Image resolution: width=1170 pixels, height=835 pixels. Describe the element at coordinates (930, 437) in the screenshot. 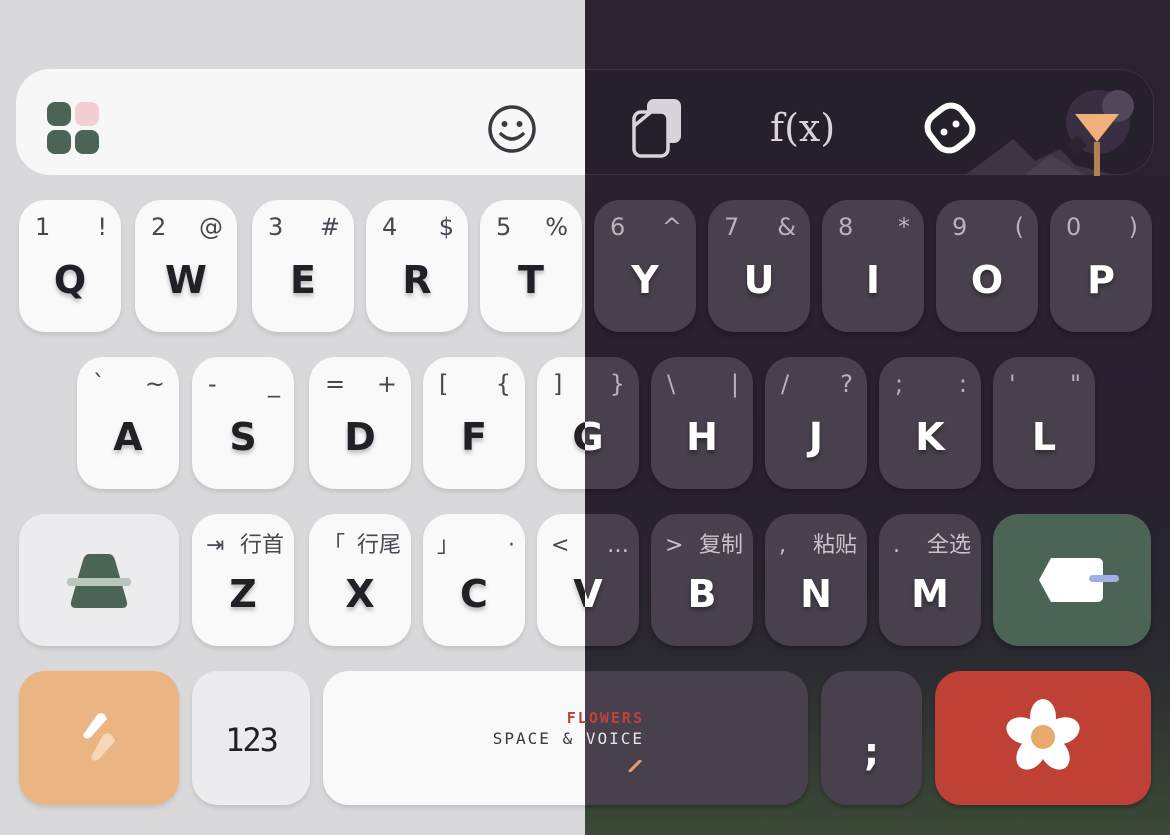

I see `key-label: K` at that location.